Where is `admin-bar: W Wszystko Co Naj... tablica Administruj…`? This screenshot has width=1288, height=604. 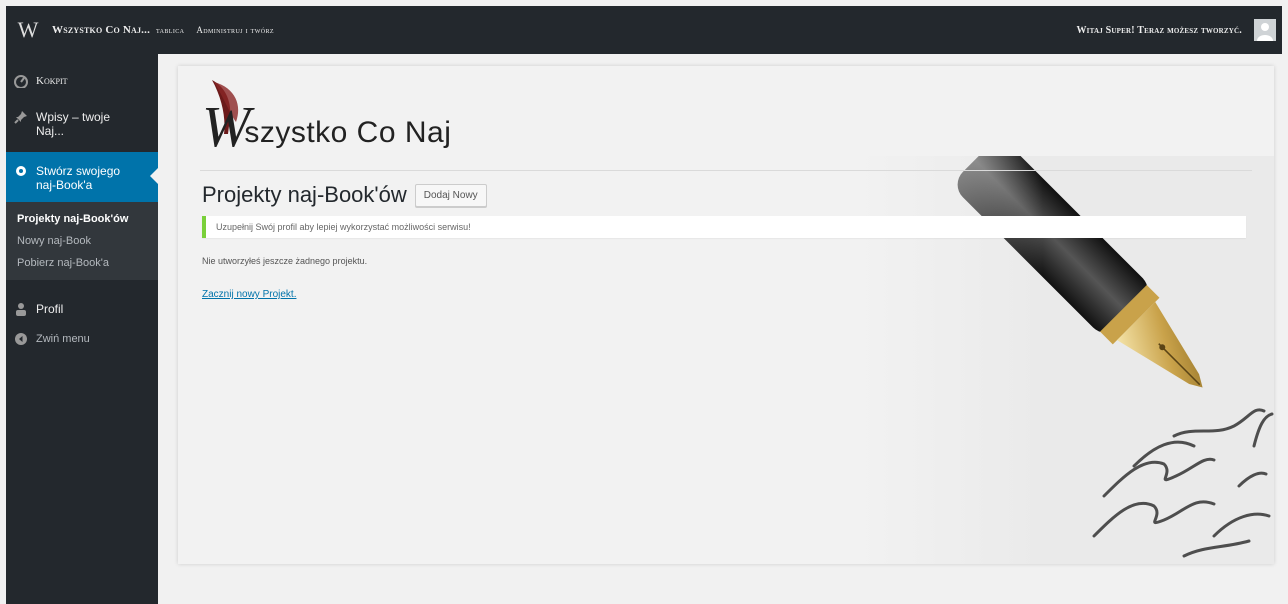 admin-bar: W Wszystko Co Naj... tablica Administruj… is located at coordinates (644, 30).